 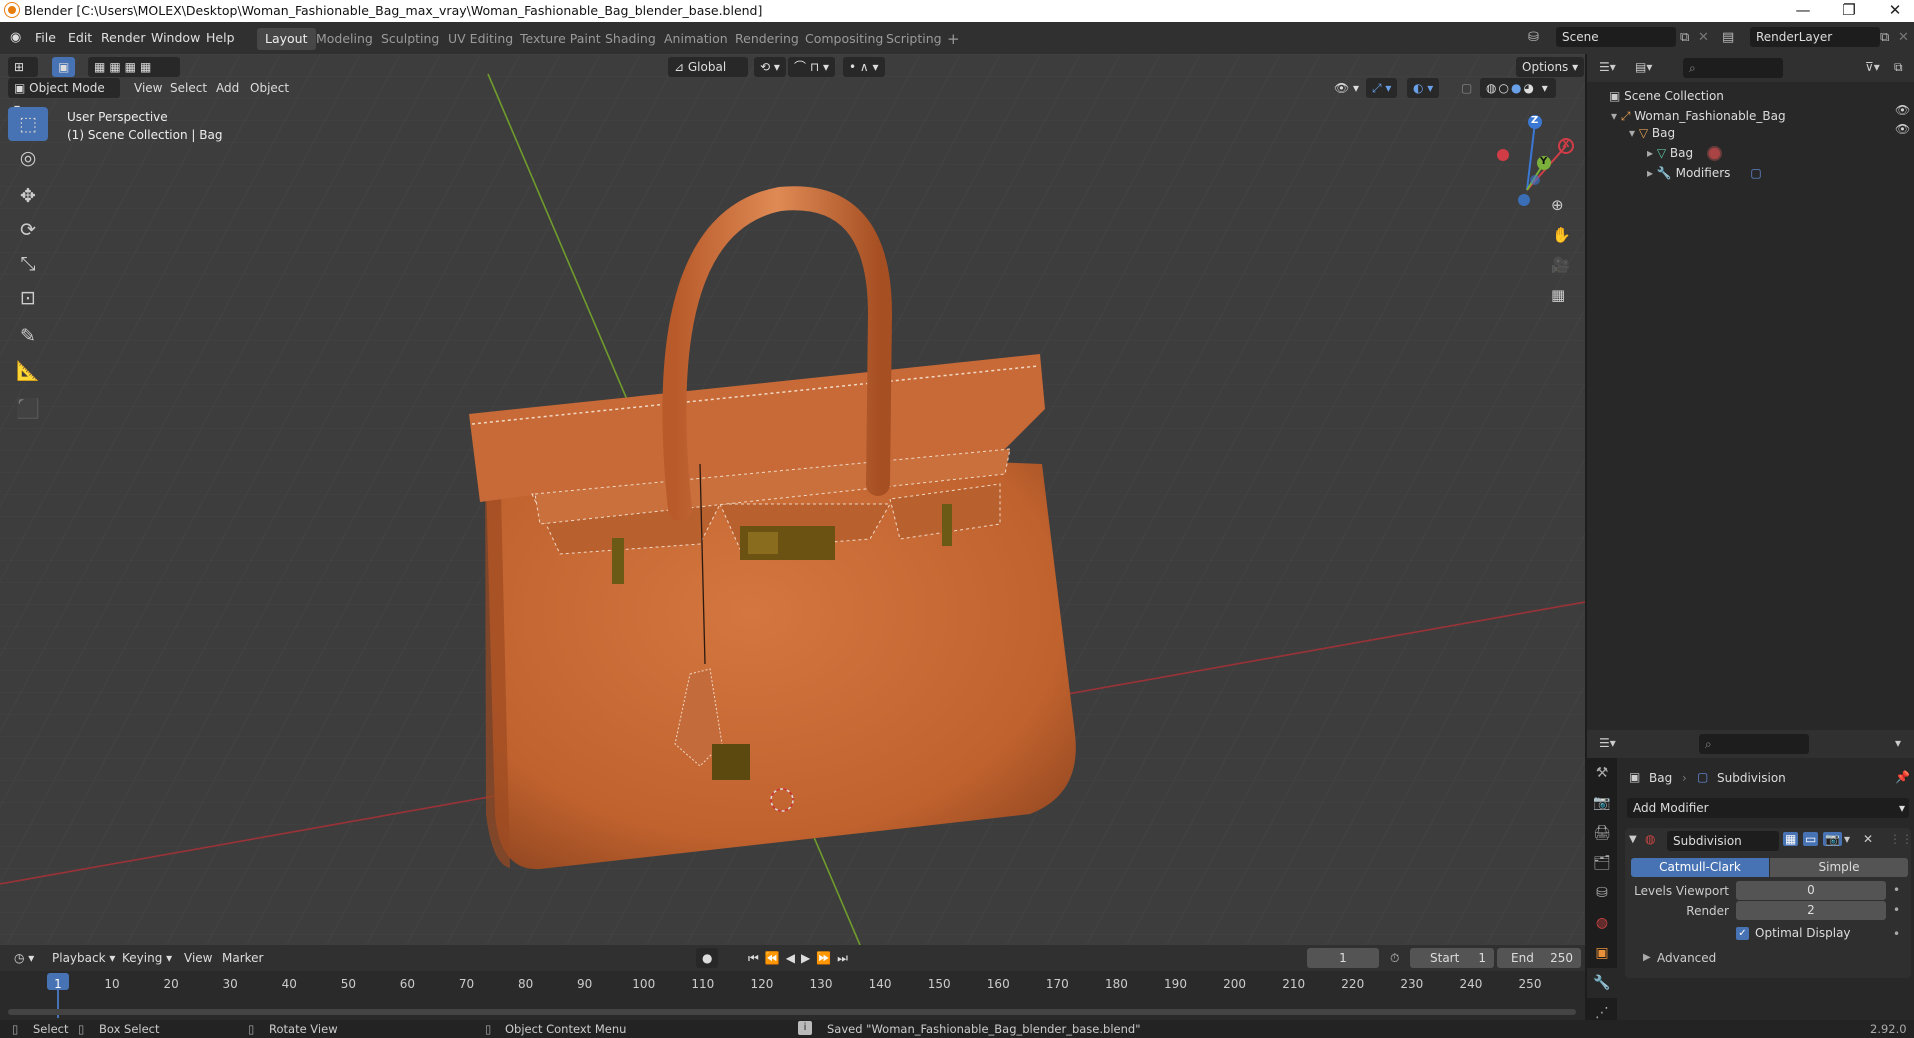 I want to click on drag-handle-icon: ⋮⋮, so click(x=1901, y=839).